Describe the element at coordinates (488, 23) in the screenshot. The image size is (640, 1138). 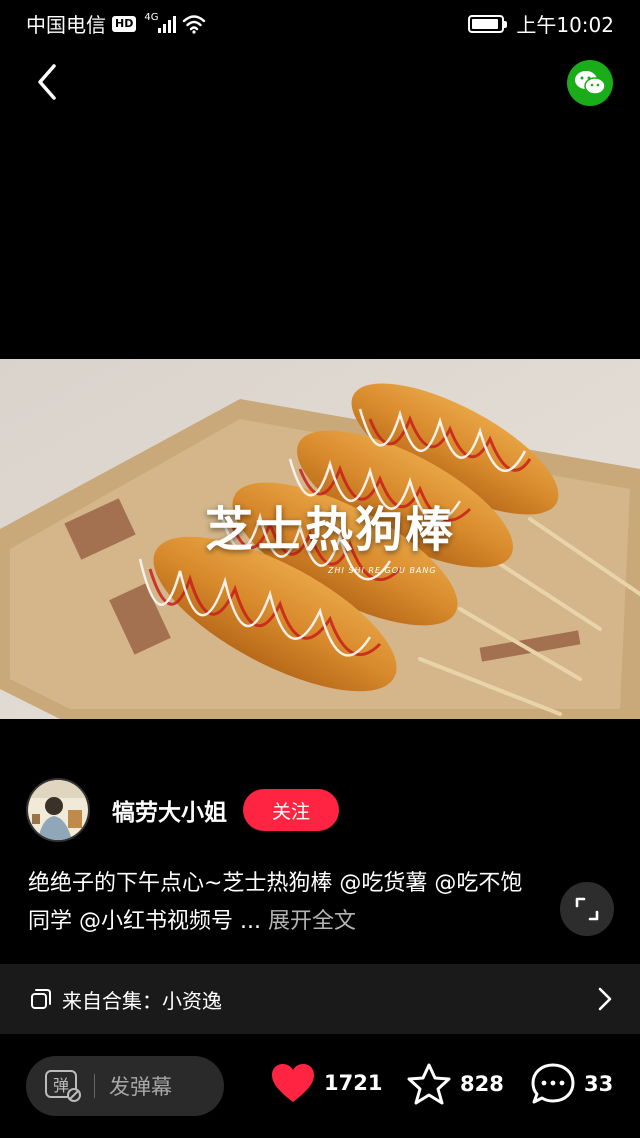
I see `battery-icon` at that location.